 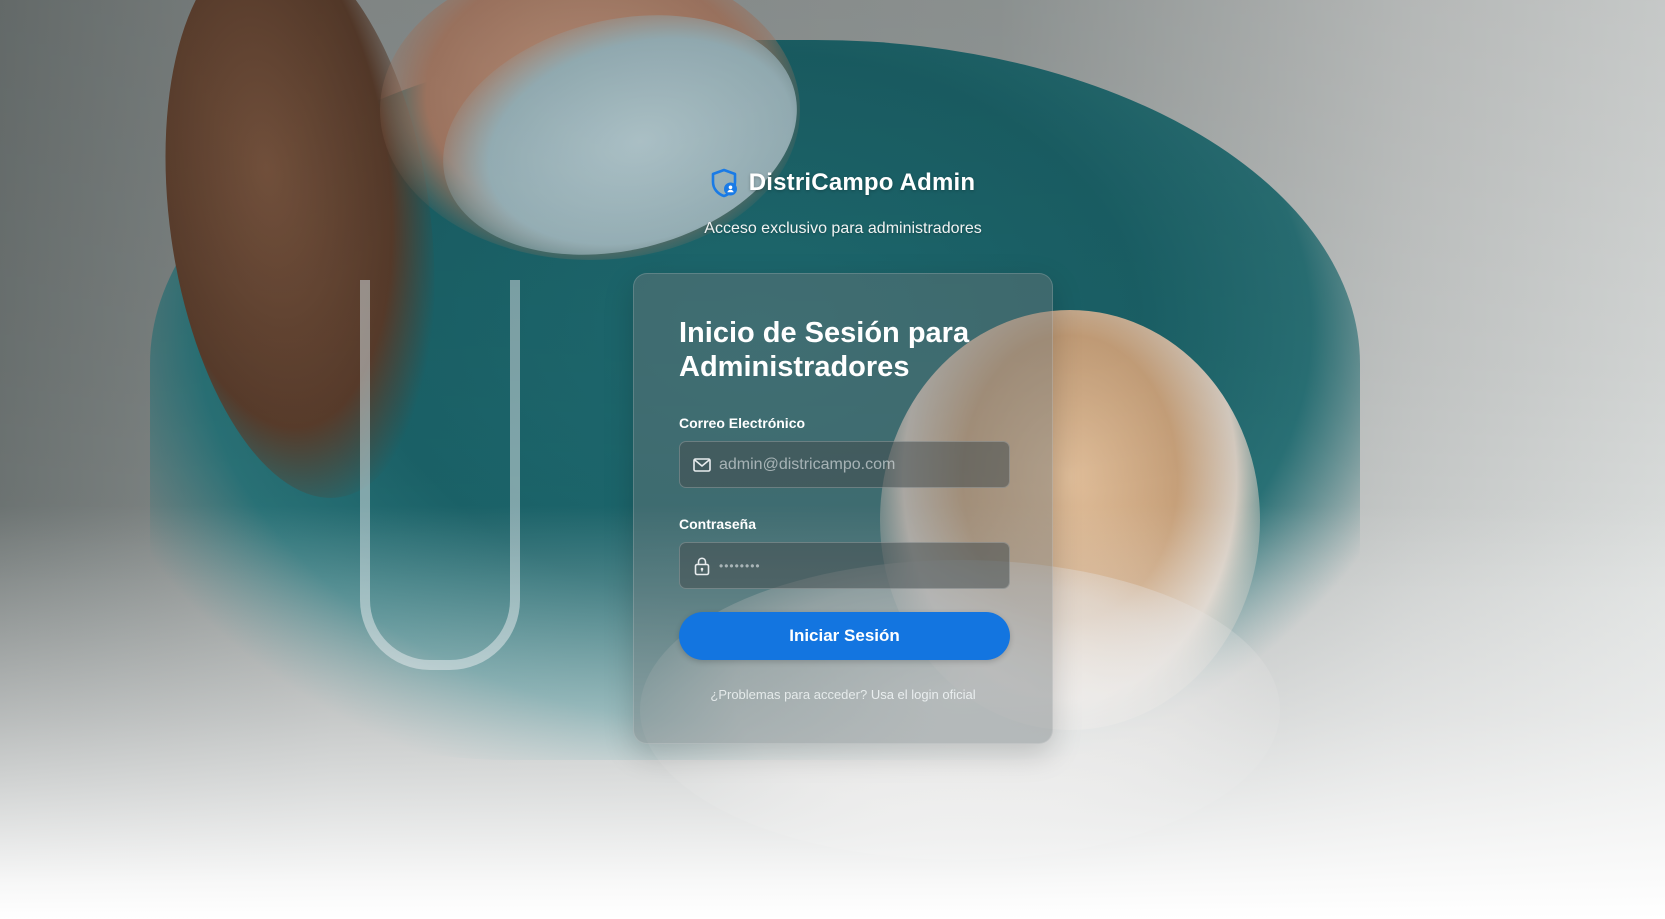 I want to click on login-card-title: Inicio de Sesión para Administradores, so click(x=824, y=350).